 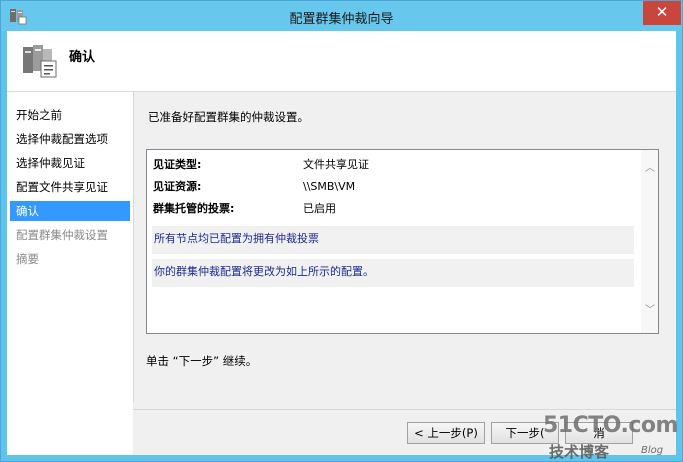 I want to click on watermark-blog-cn: 技术博客, so click(x=579, y=452).